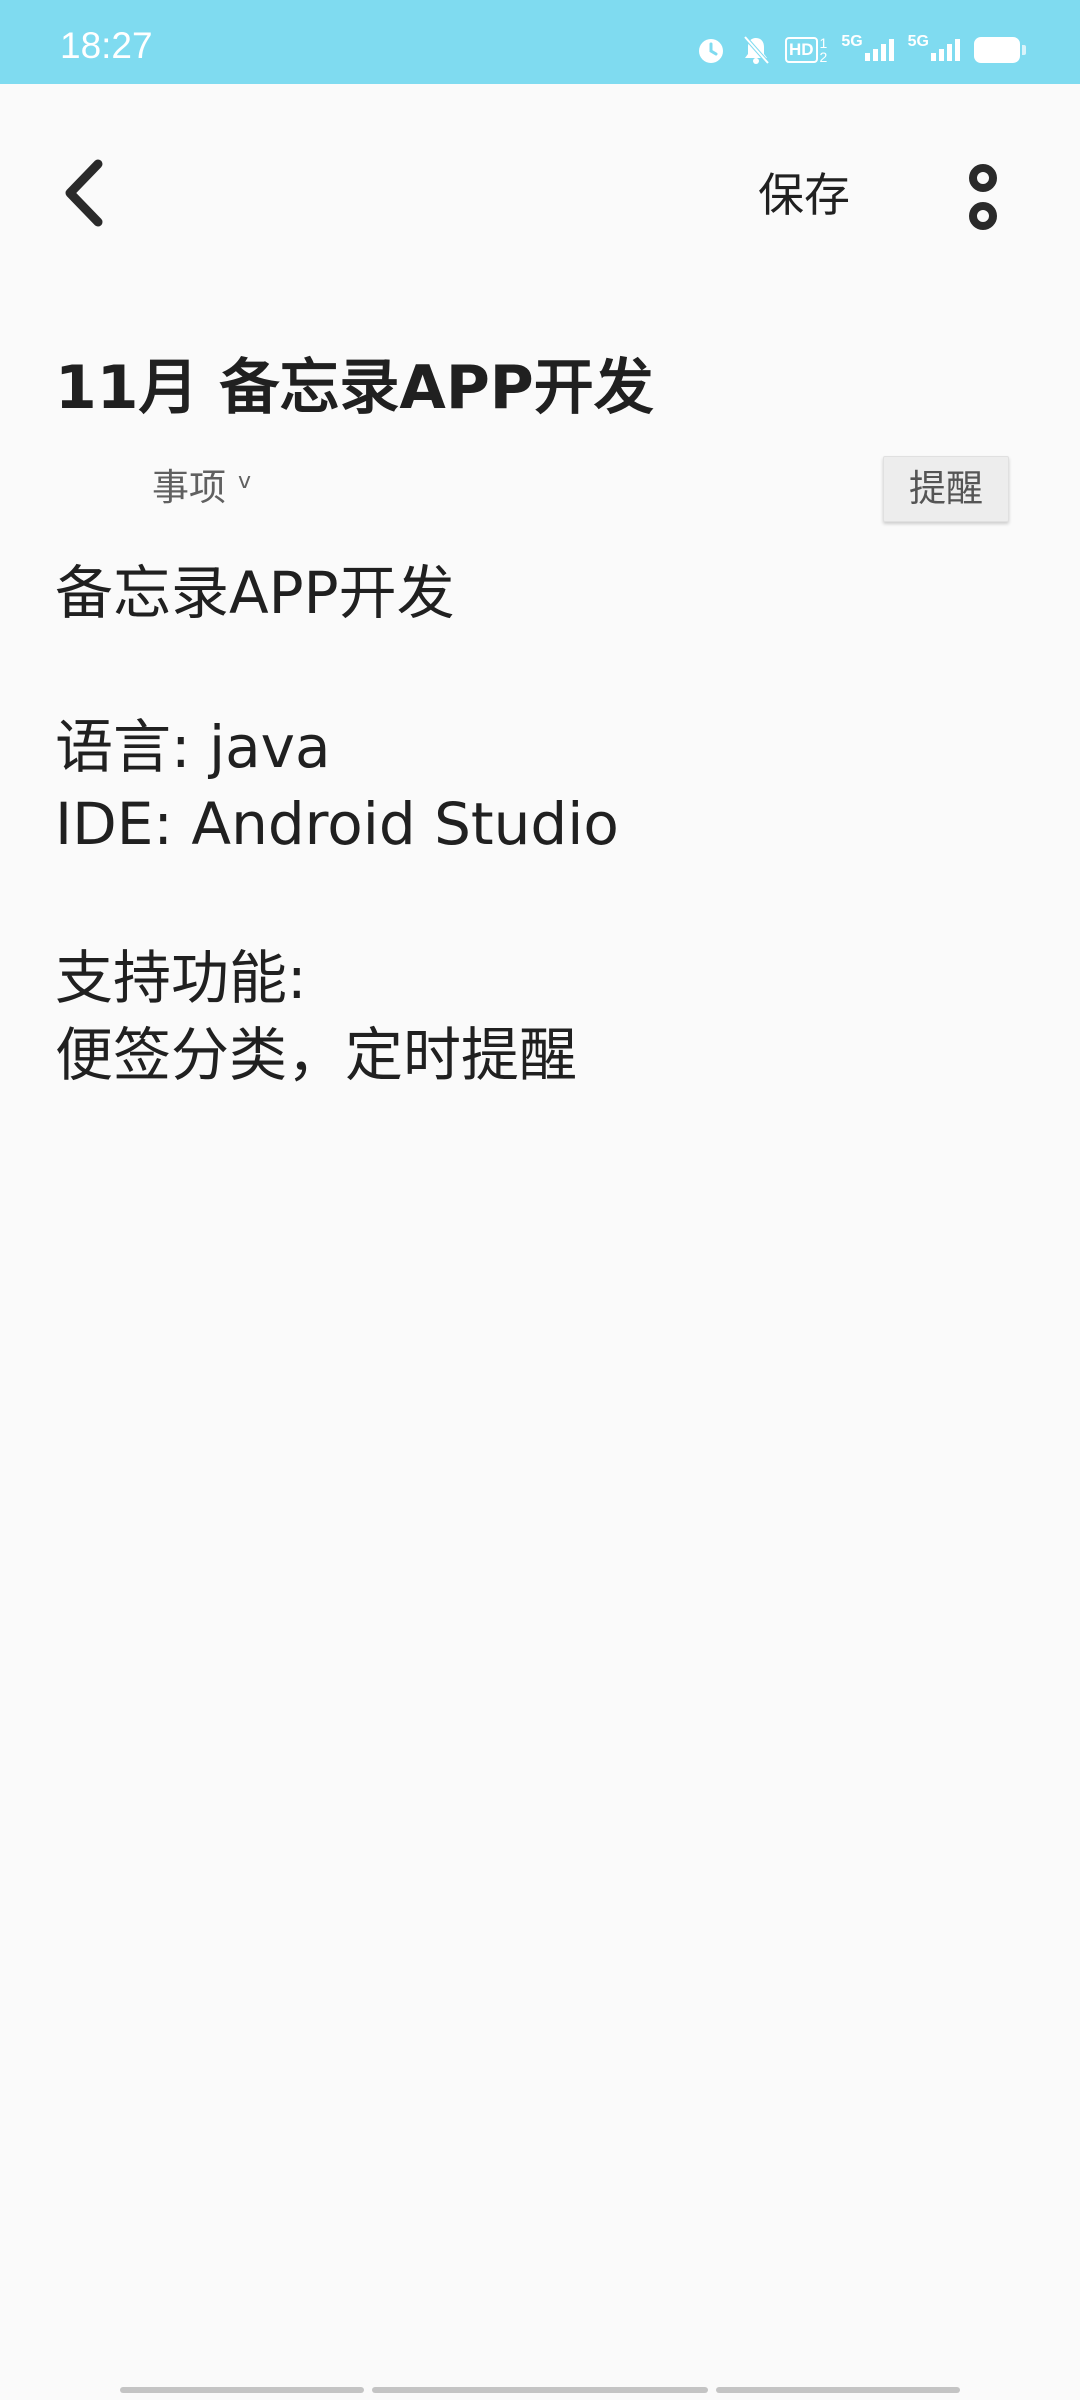  Describe the element at coordinates (801, 50) in the screenshot. I see `hd-label: HD` at that location.